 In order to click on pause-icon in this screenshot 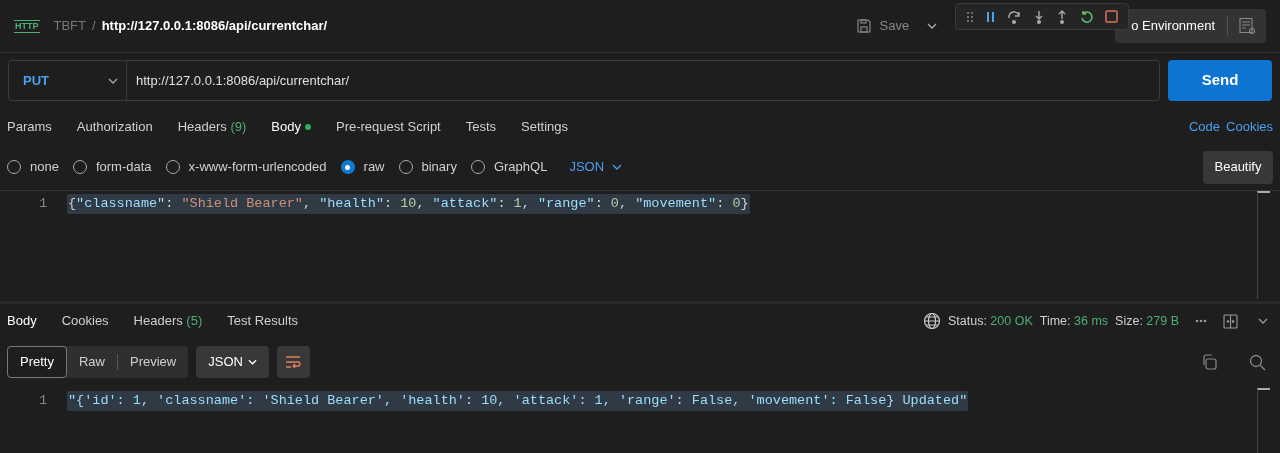, I will do `click(990, 16)`.